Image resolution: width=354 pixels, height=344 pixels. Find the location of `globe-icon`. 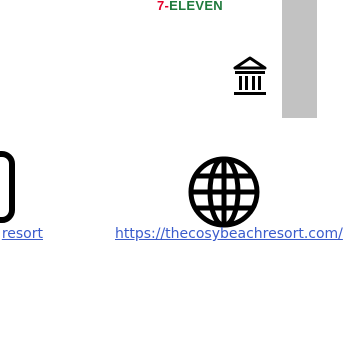

globe-icon is located at coordinates (224, 192).